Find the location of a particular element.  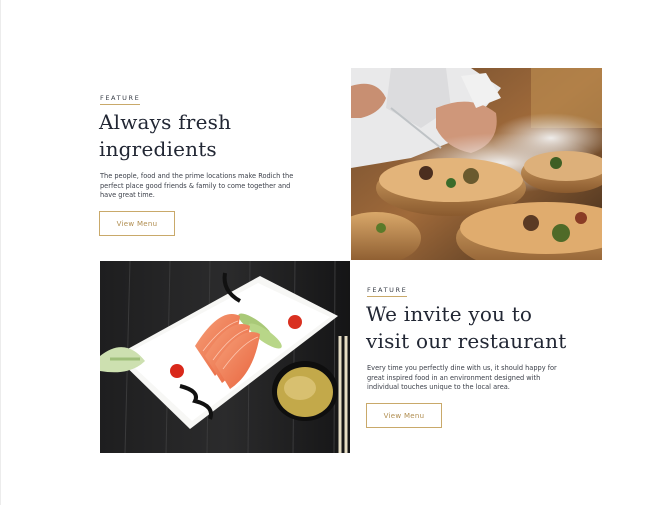

section-heading: Always fresh ingredients is located at coordinates (165, 136).